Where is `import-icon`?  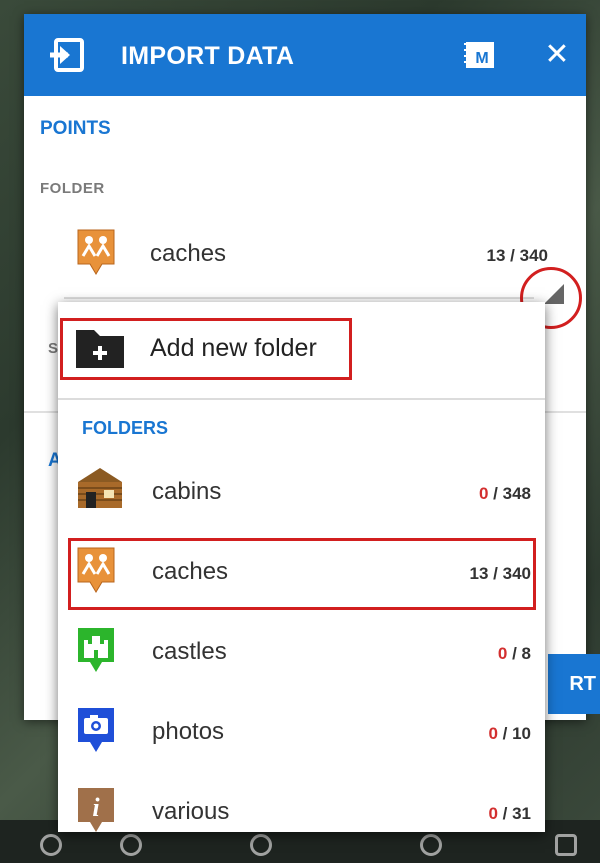 import-icon is located at coordinates (67, 55).